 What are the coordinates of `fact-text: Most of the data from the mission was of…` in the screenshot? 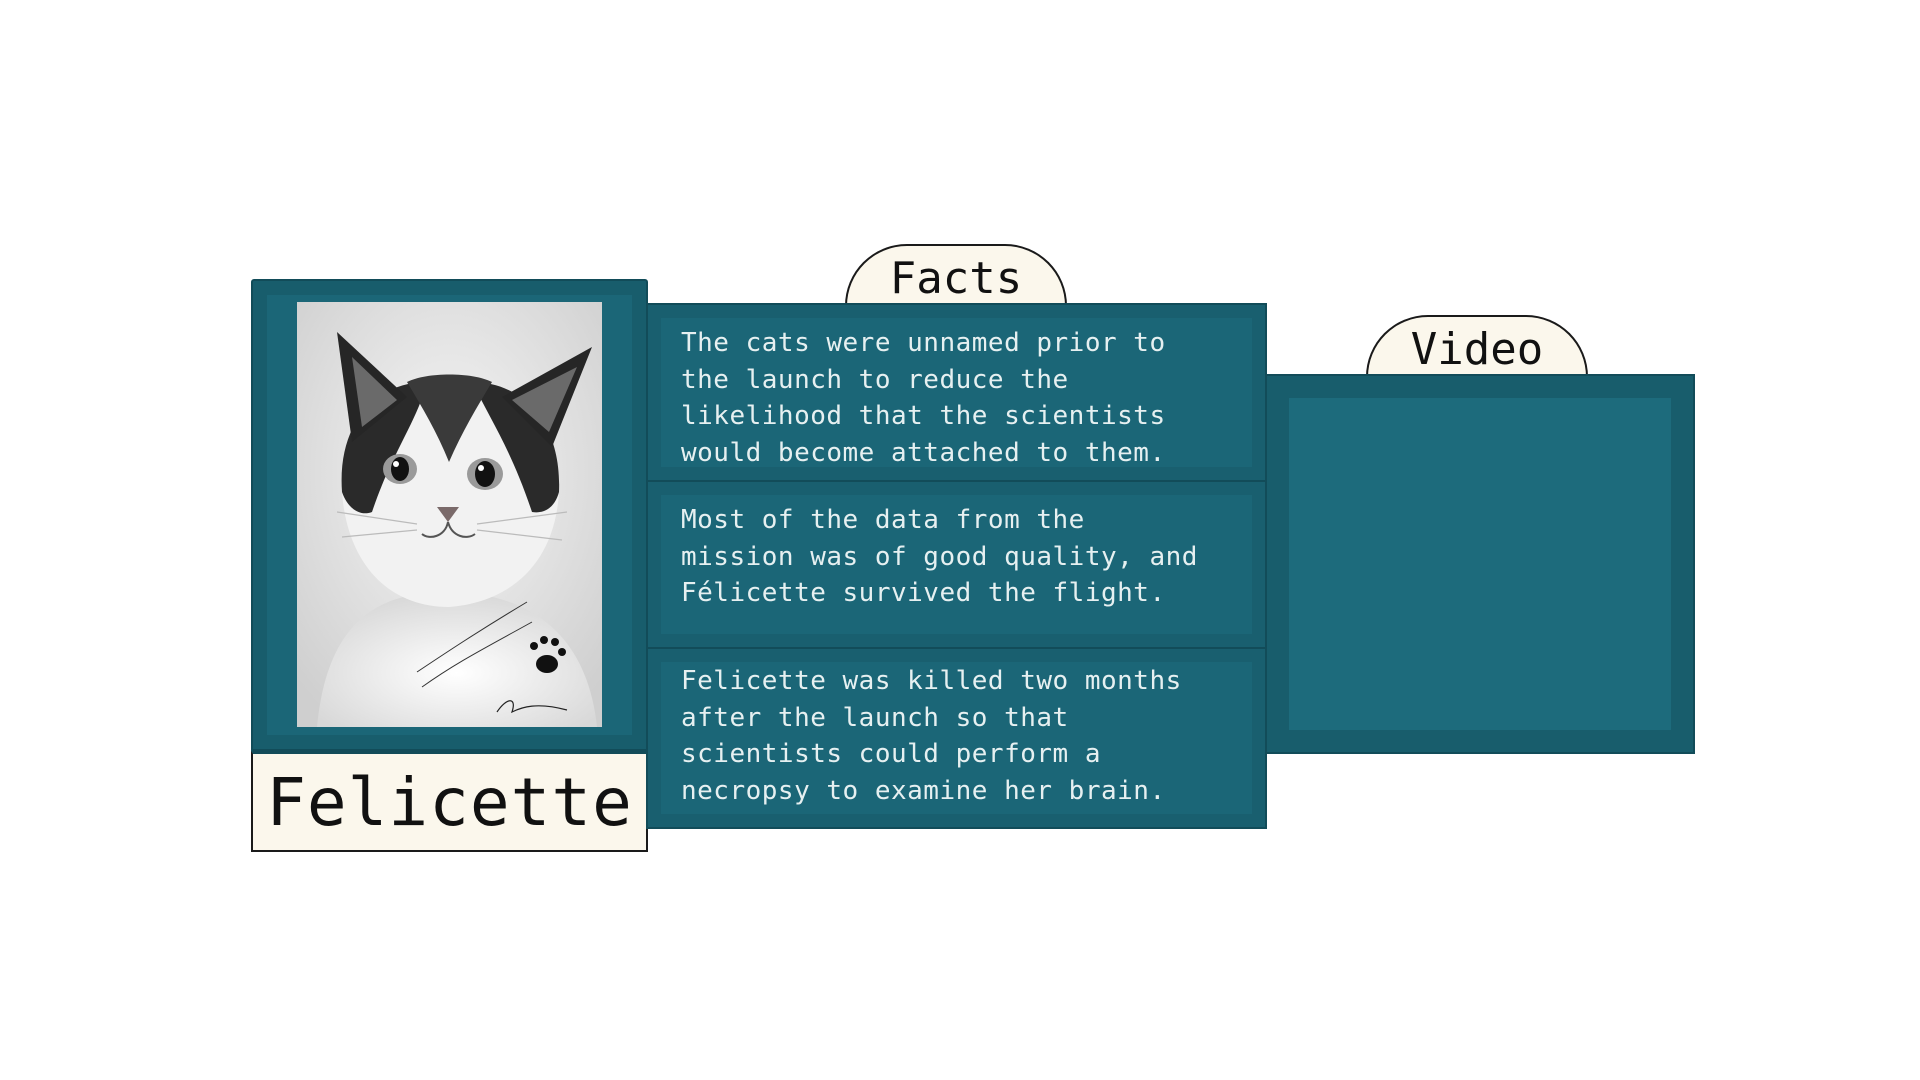 It's located at (939, 556).